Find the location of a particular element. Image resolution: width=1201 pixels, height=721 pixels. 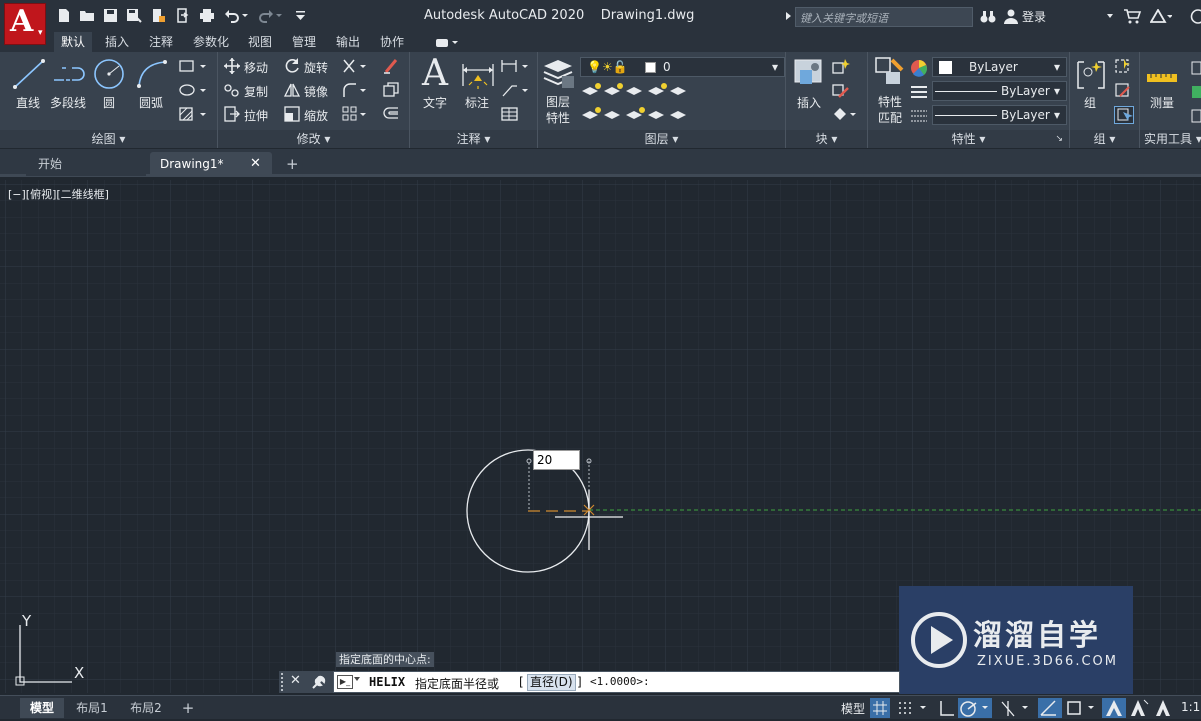

erase-icon is located at coordinates (391, 66).